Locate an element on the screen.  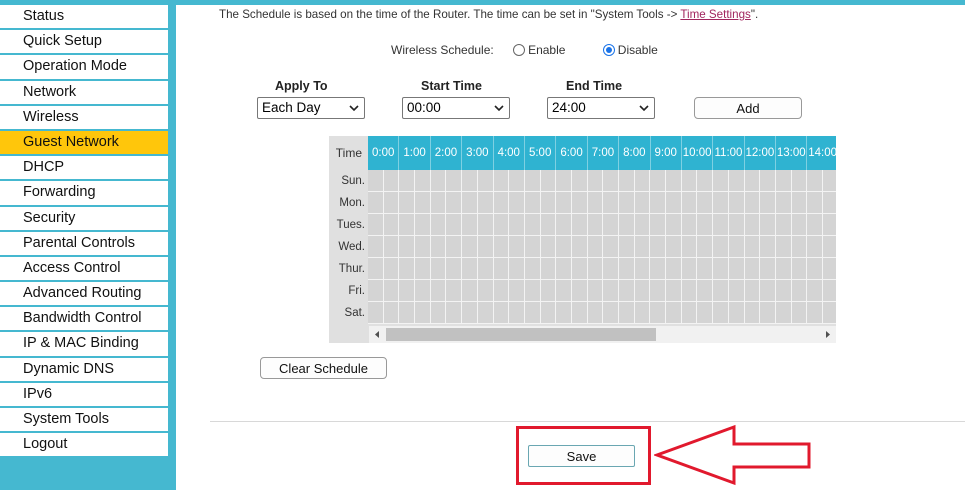
sidebar-item-security: Security is located at coordinates (84, 219).